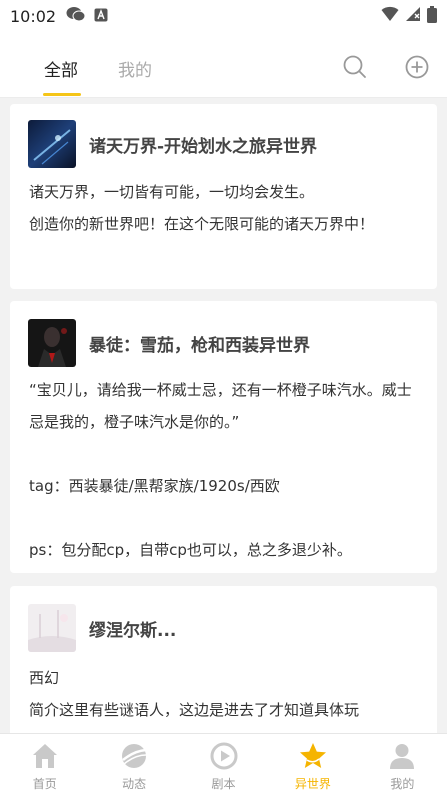 This screenshot has width=447, height=795. What do you see at coordinates (223, 16) in the screenshot?
I see `status-bar: 10:02` at bounding box center [223, 16].